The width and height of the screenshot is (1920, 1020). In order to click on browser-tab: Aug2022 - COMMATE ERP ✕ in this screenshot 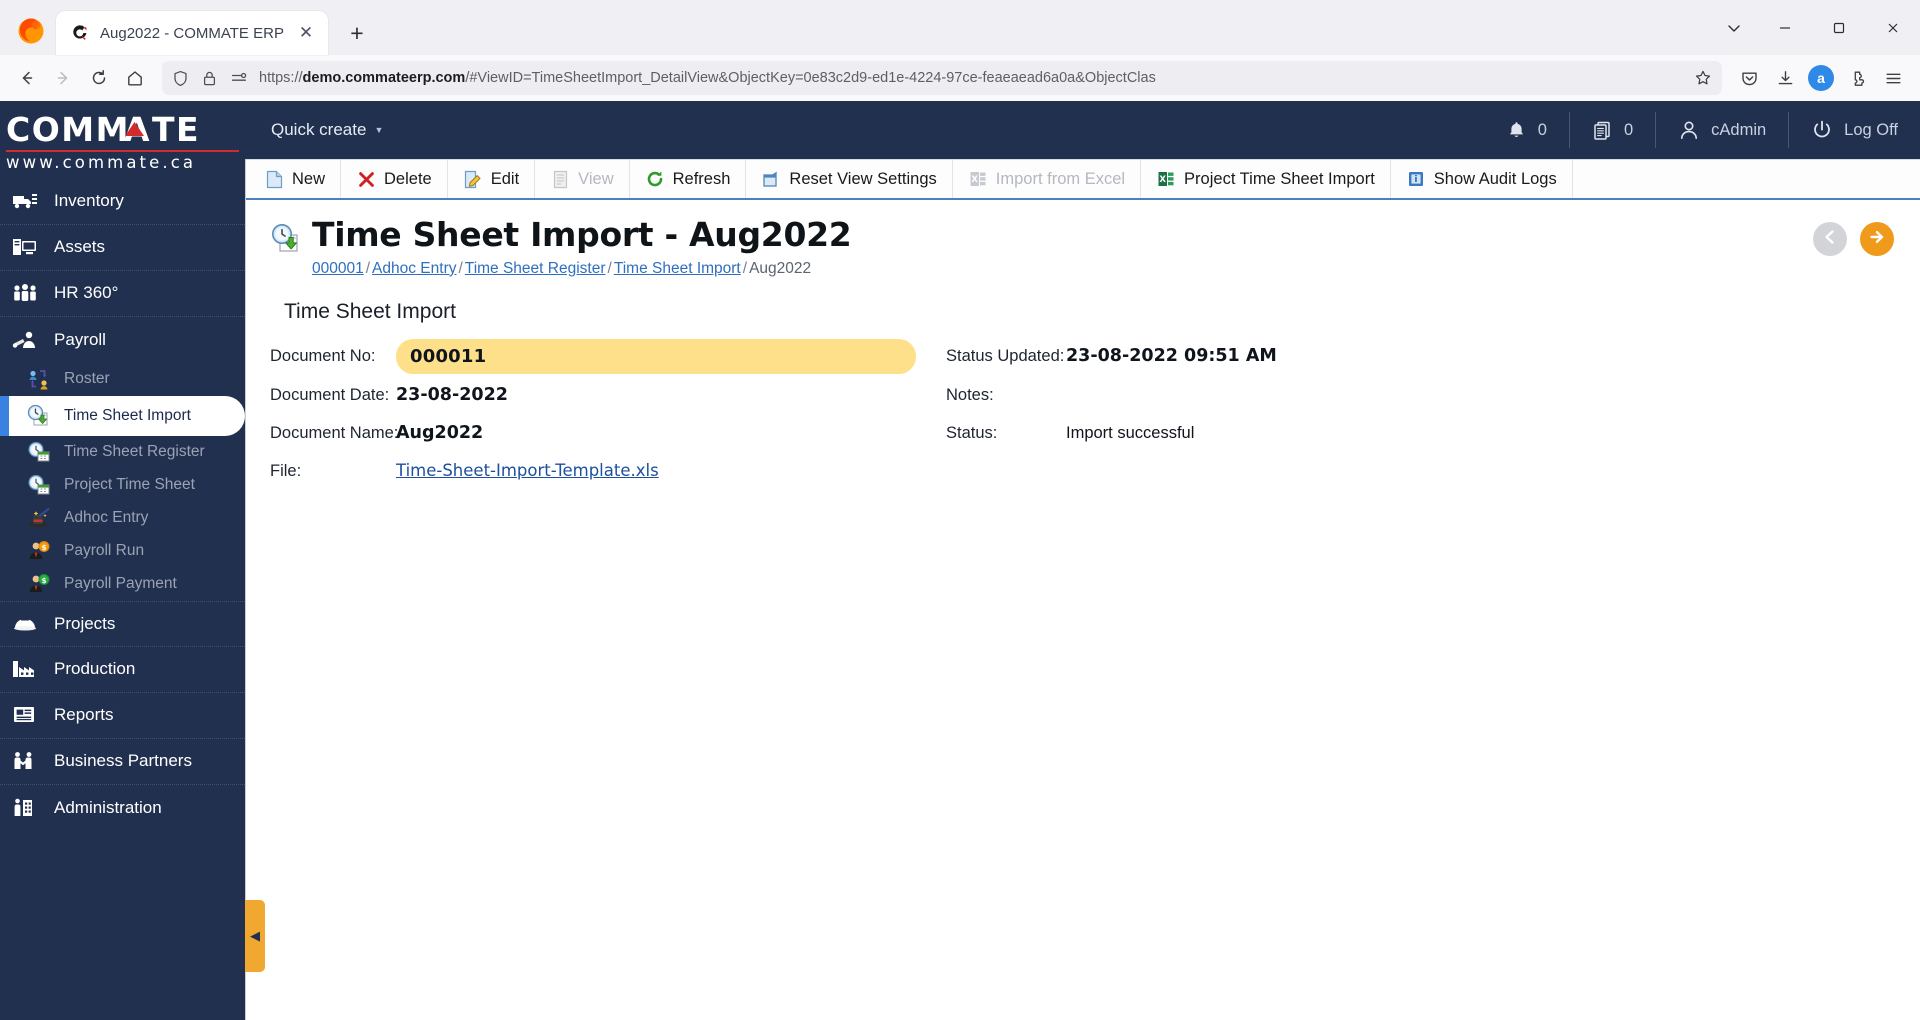, I will do `click(192, 33)`.